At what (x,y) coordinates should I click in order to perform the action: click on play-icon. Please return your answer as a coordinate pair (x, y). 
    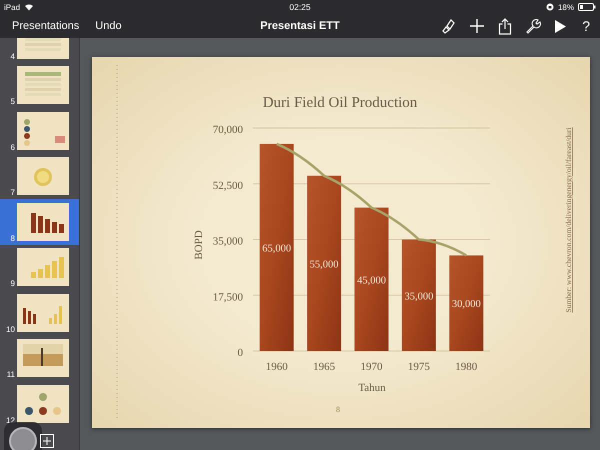
    Looking at the image, I should click on (561, 26).